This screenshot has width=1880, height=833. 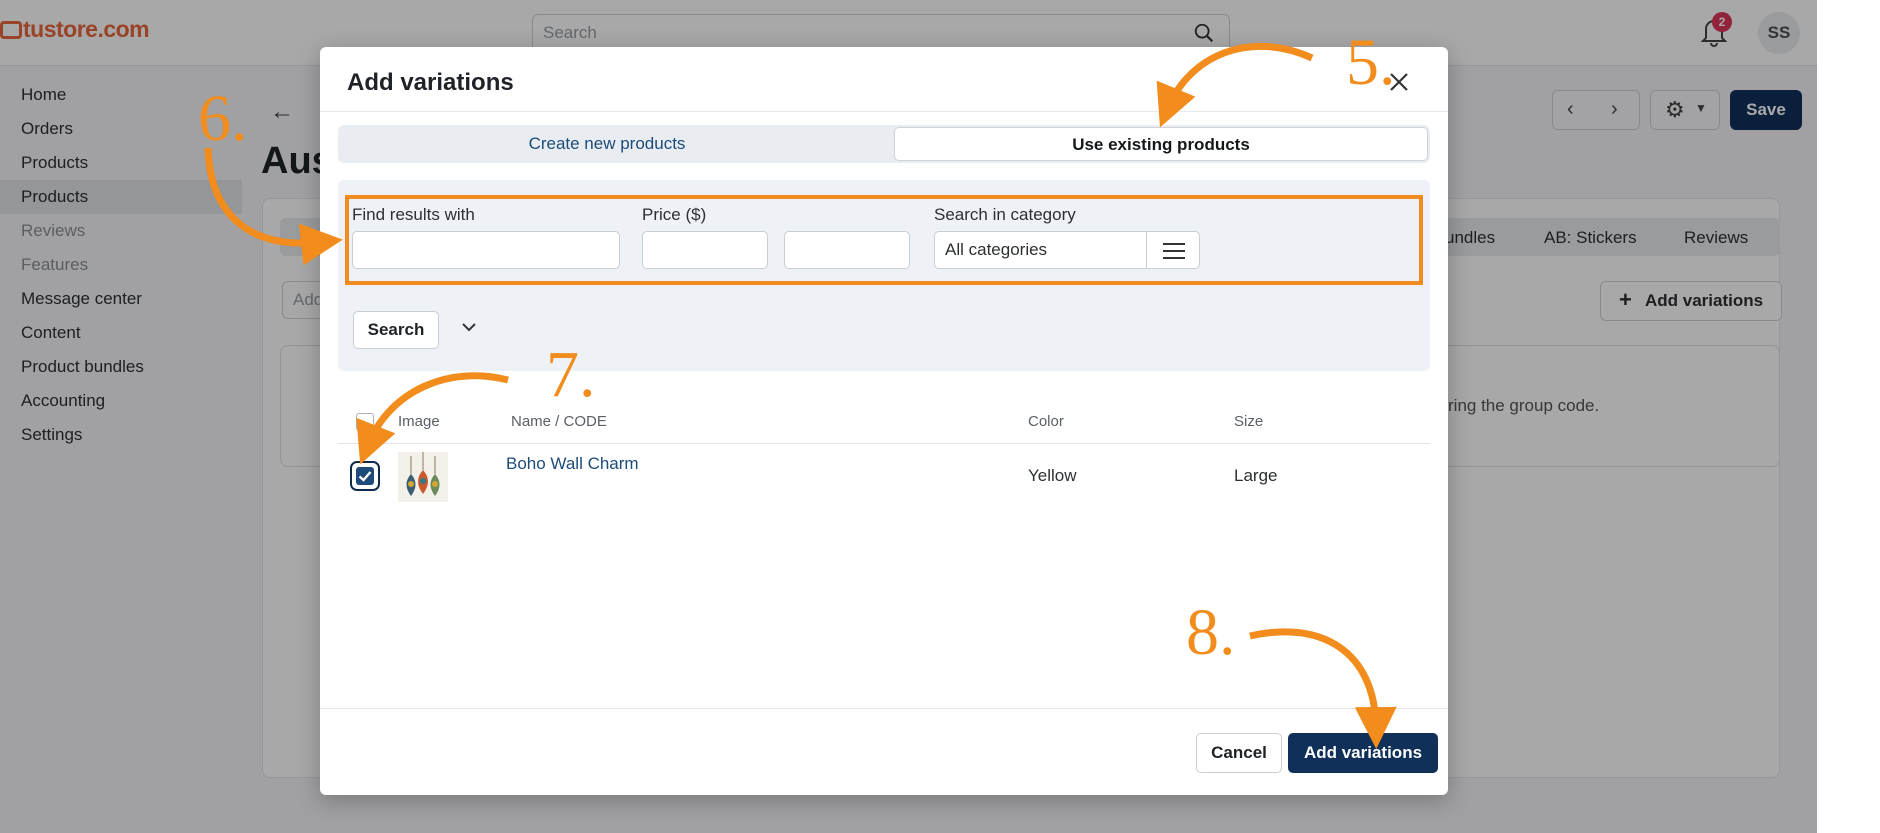 What do you see at coordinates (396, 330) in the screenshot?
I see `search-button: Search` at bounding box center [396, 330].